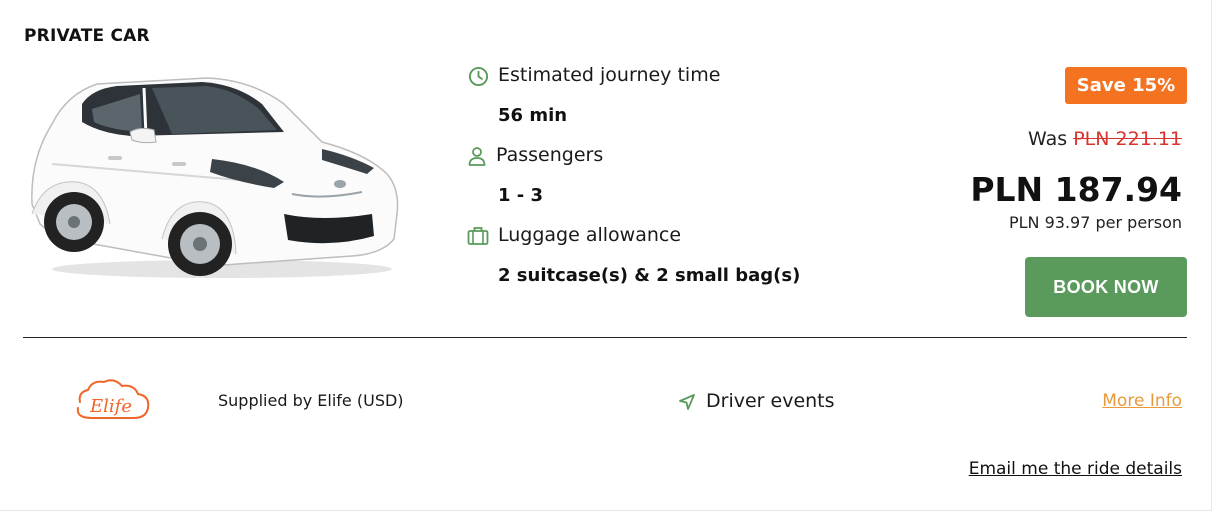 The image size is (1216, 513). I want to click on was-label: Was, so click(1048, 139).